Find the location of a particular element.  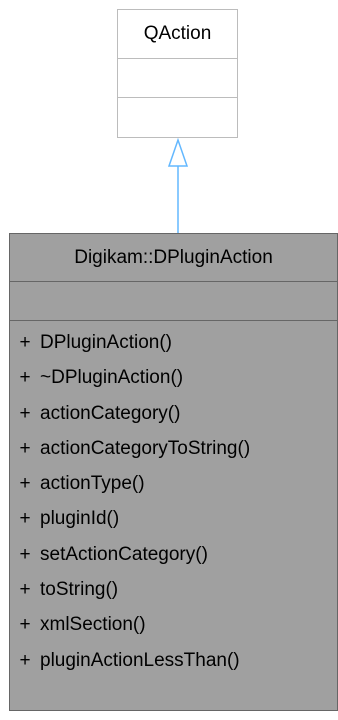

method-row: + actionCategory() is located at coordinates (173, 413).